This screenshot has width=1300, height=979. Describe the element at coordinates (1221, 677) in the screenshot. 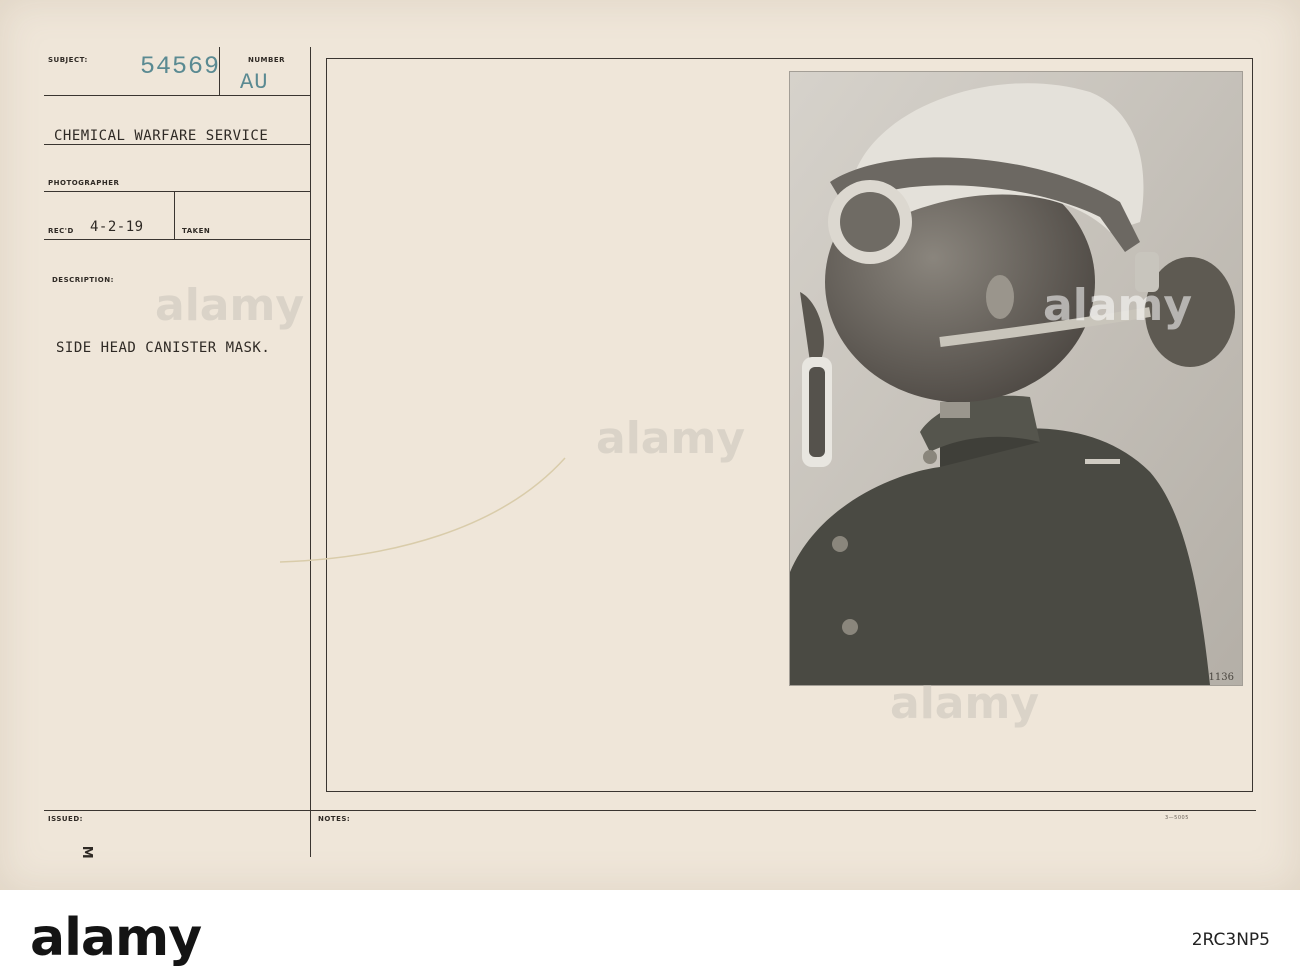

I see `photo-corner-number: 1136` at that location.